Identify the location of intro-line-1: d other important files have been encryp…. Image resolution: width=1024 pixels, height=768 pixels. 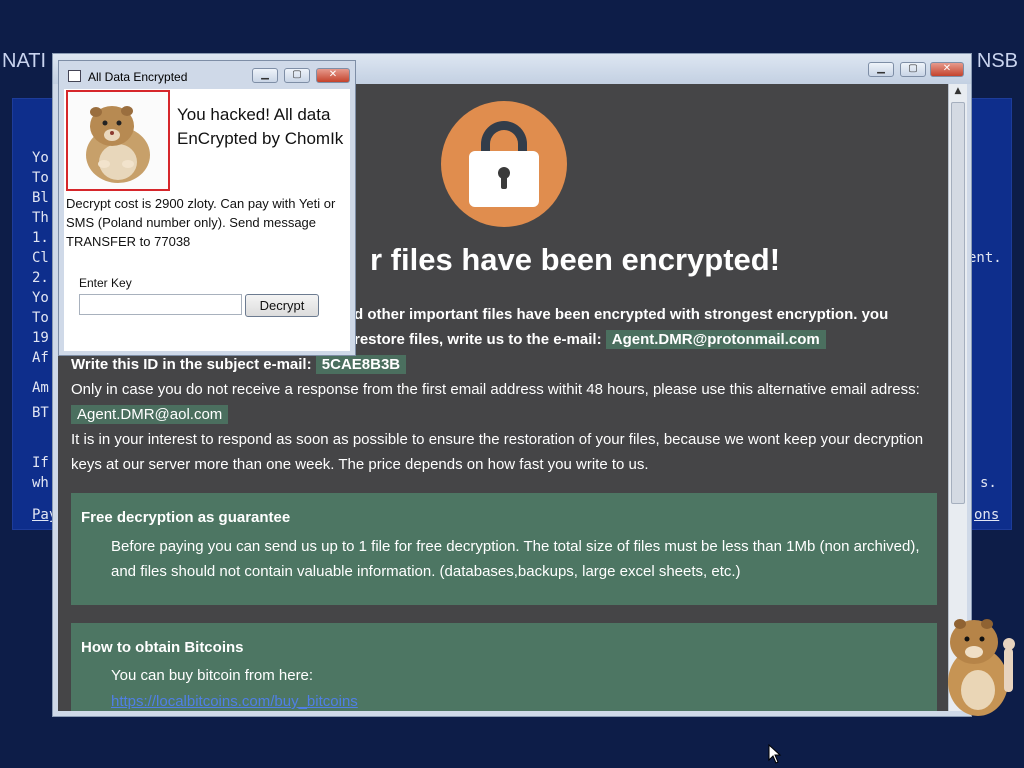
(621, 314).